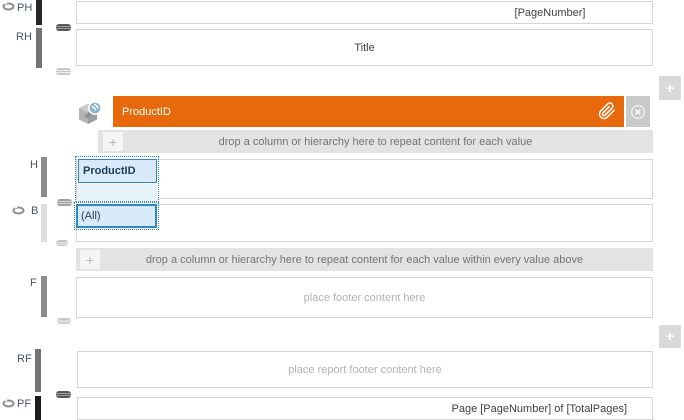 This screenshot has width=684, height=420. I want to click on page-number-textbox: [PageNumber], so click(550, 12).